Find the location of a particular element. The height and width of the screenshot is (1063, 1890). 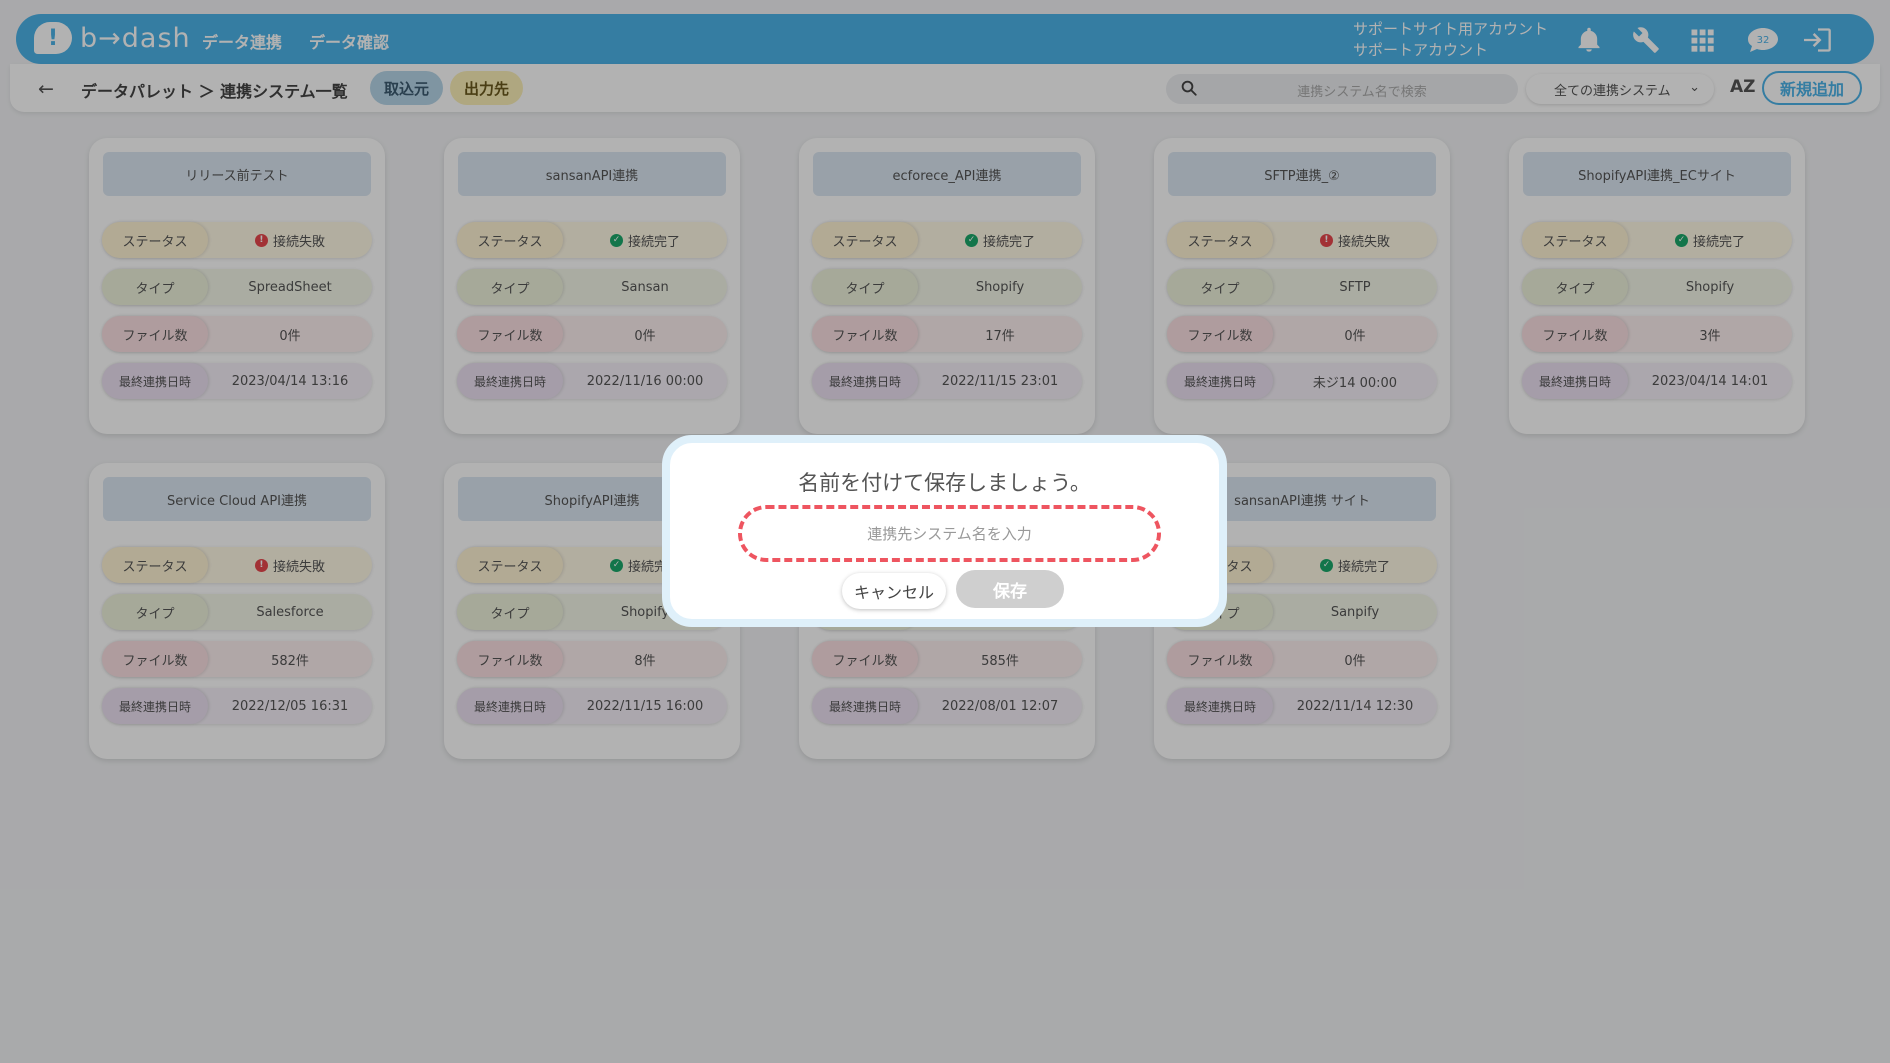

save-name-dialog: 名前を付けて保存しましょう。 キャンセル 保存 is located at coordinates (944, 531).